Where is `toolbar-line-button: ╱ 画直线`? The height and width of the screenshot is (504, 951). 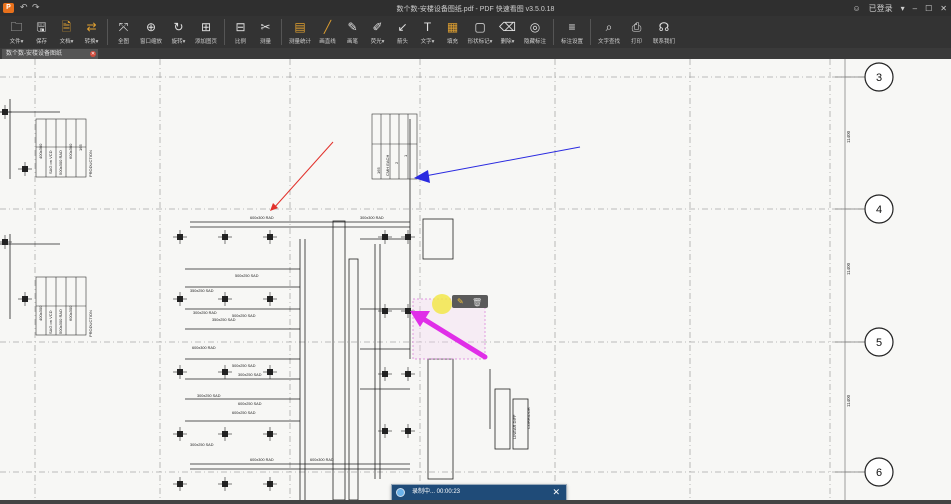 toolbar-line-button: ╱ 画直线 is located at coordinates (327, 32).